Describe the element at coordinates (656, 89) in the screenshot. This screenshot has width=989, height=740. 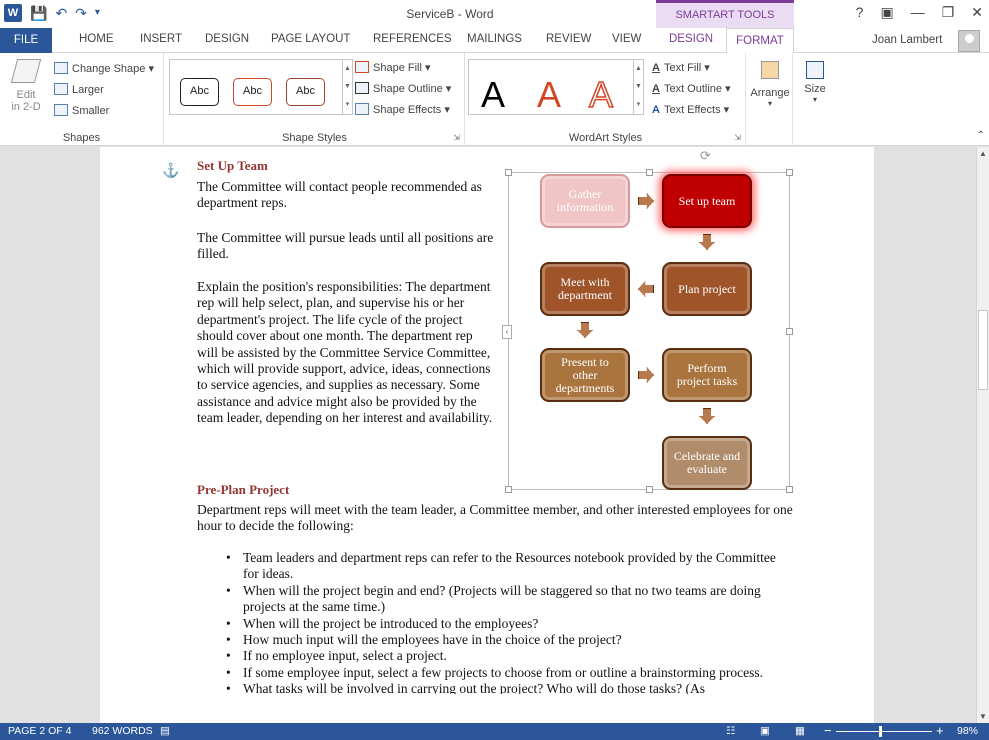
I see `text-outline-icon: A` at that location.